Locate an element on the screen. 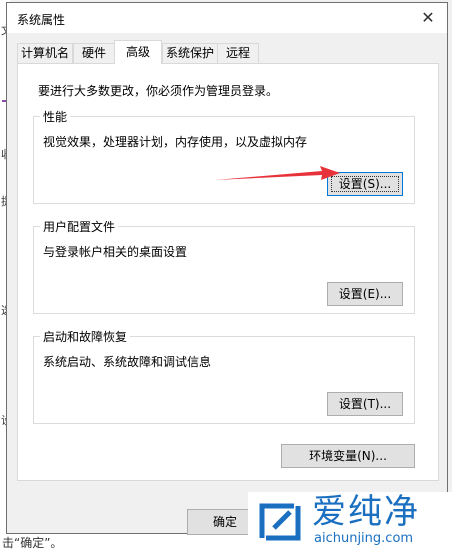 This screenshot has width=452, height=552. brand-url: aichunjing.com is located at coordinates (364, 538).